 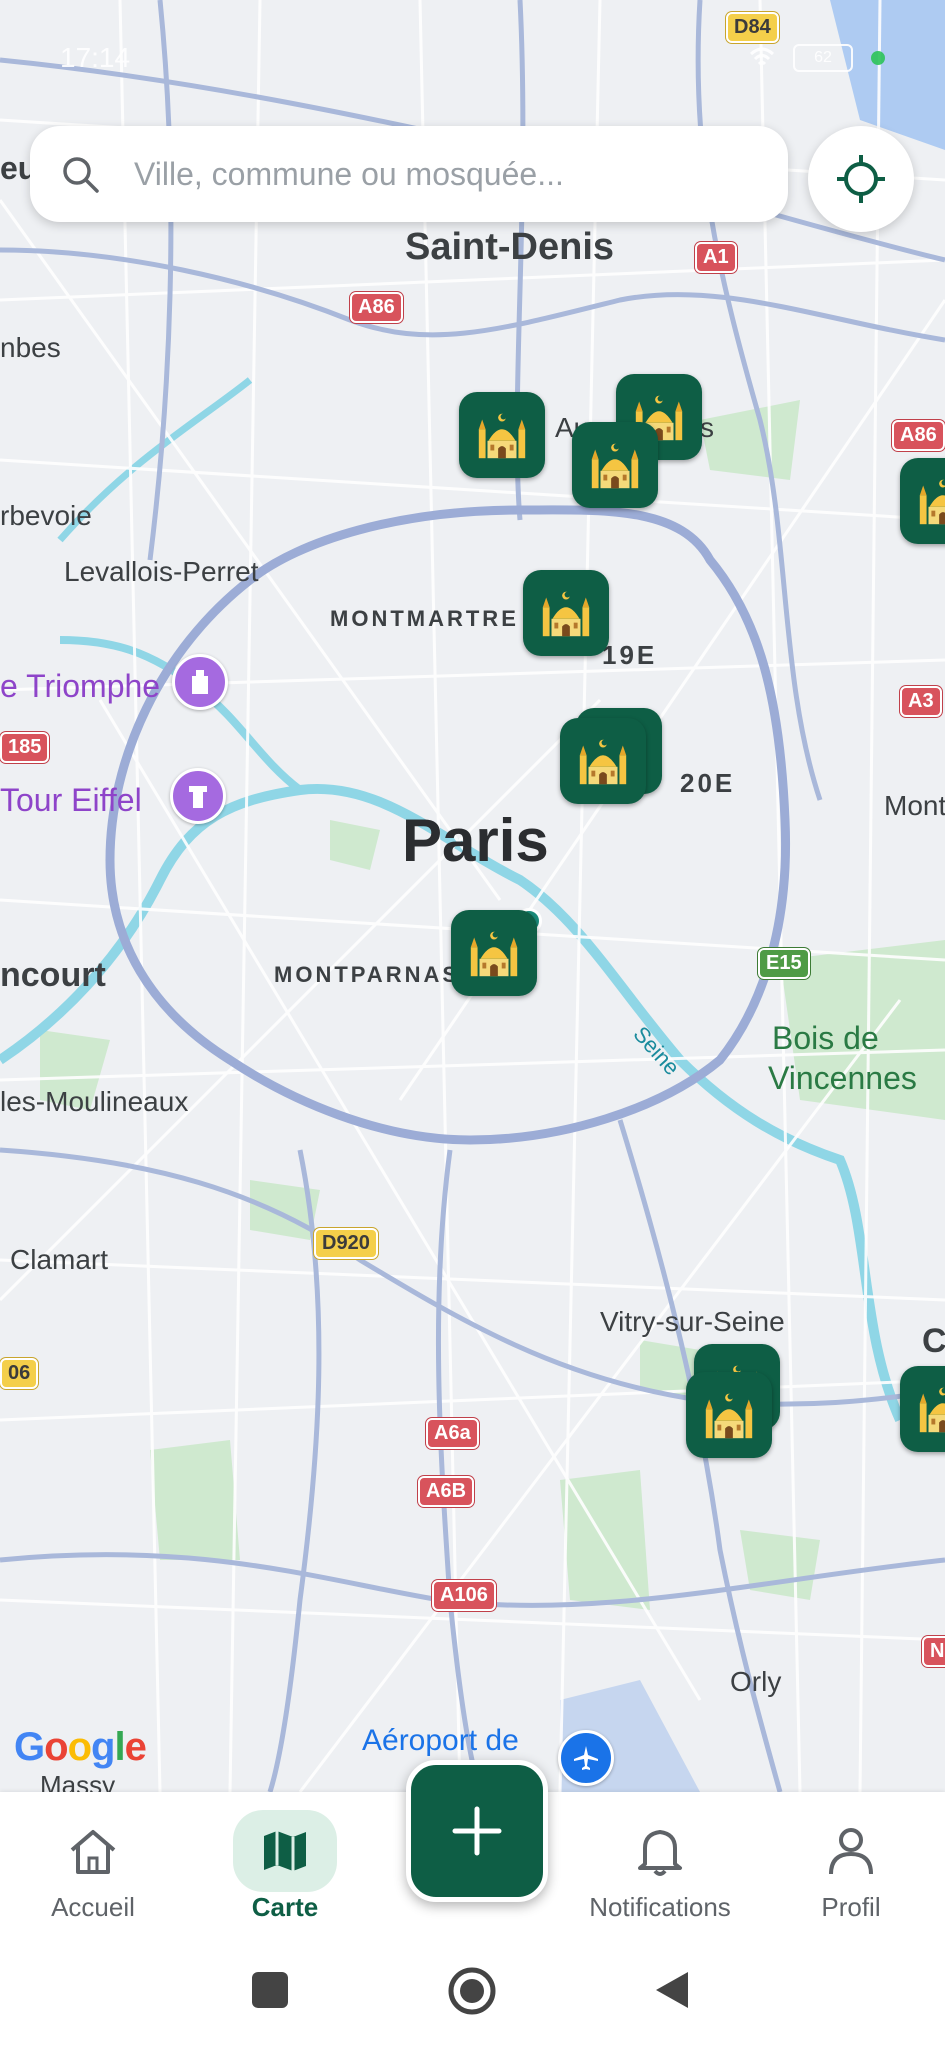 What do you see at coordinates (95, 57) in the screenshot?
I see `status-time: 17:14` at bounding box center [95, 57].